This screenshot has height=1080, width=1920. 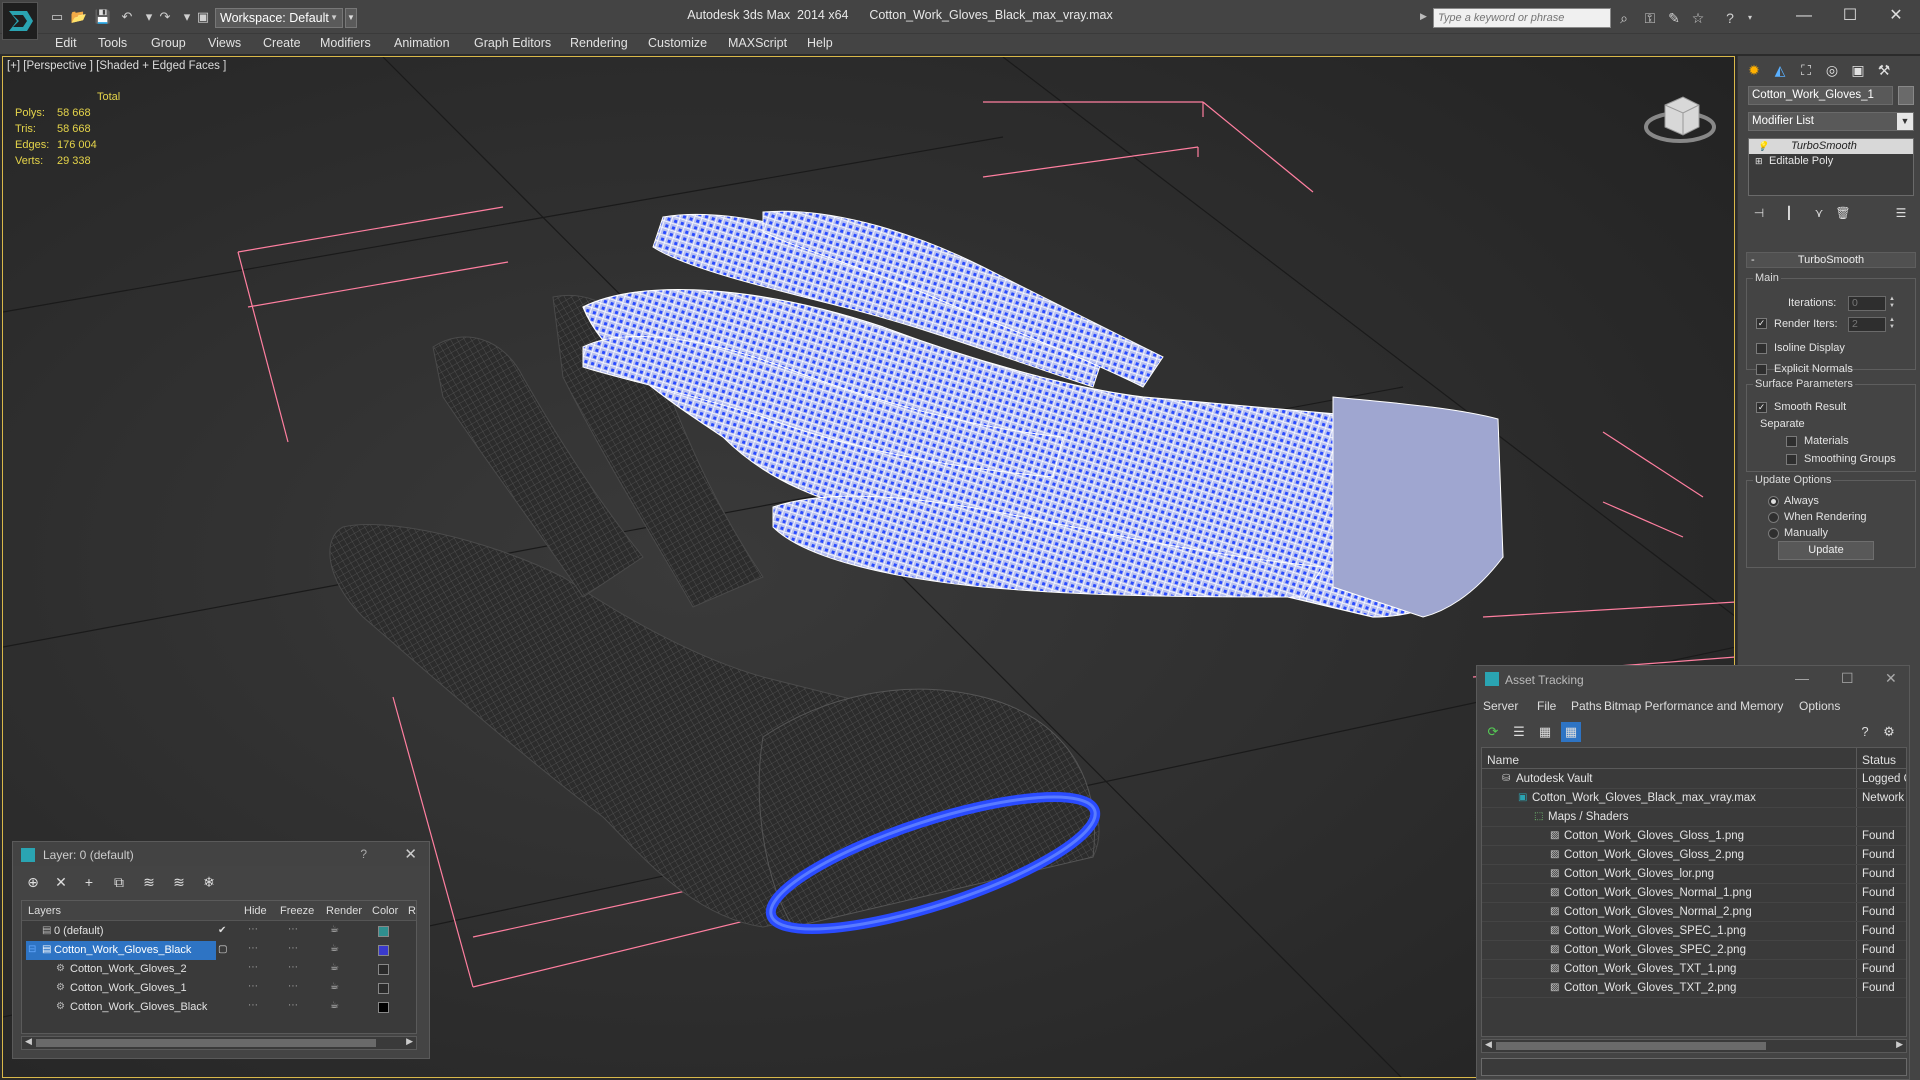 What do you see at coordinates (103, 17) in the screenshot?
I see `save-file-icon: 💾` at bounding box center [103, 17].